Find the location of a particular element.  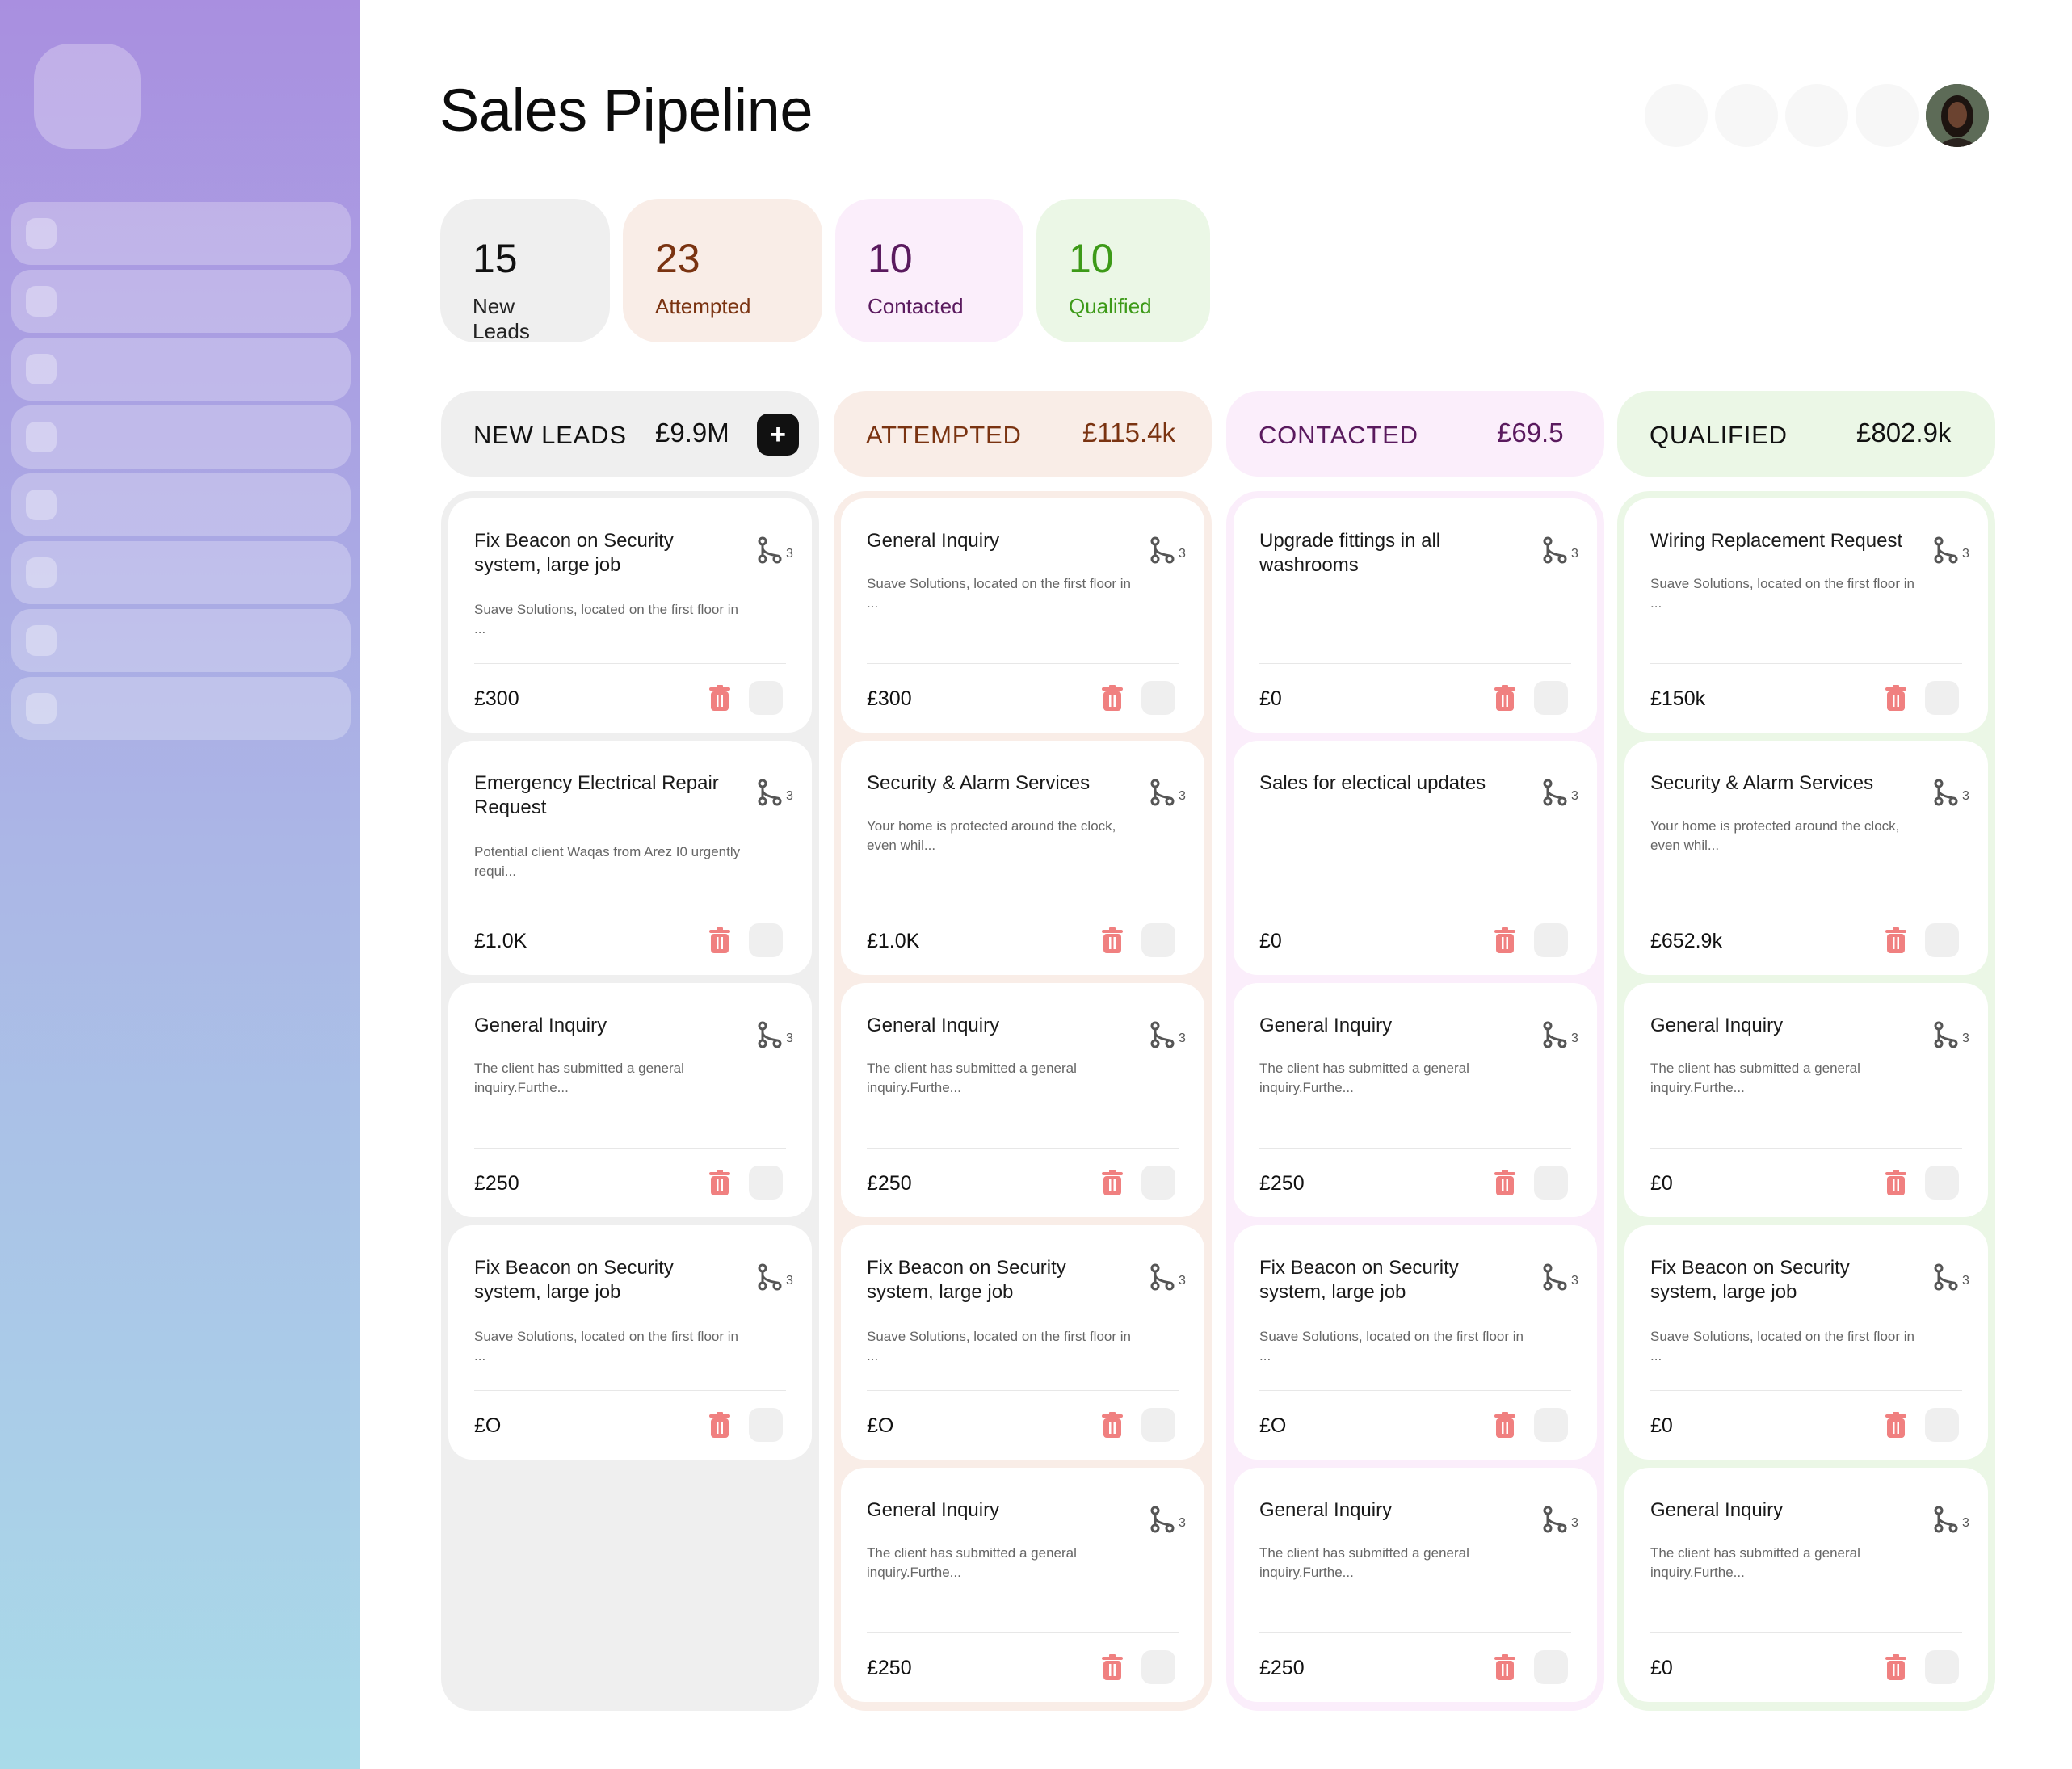

app-logo is located at coordinates (87, 96).